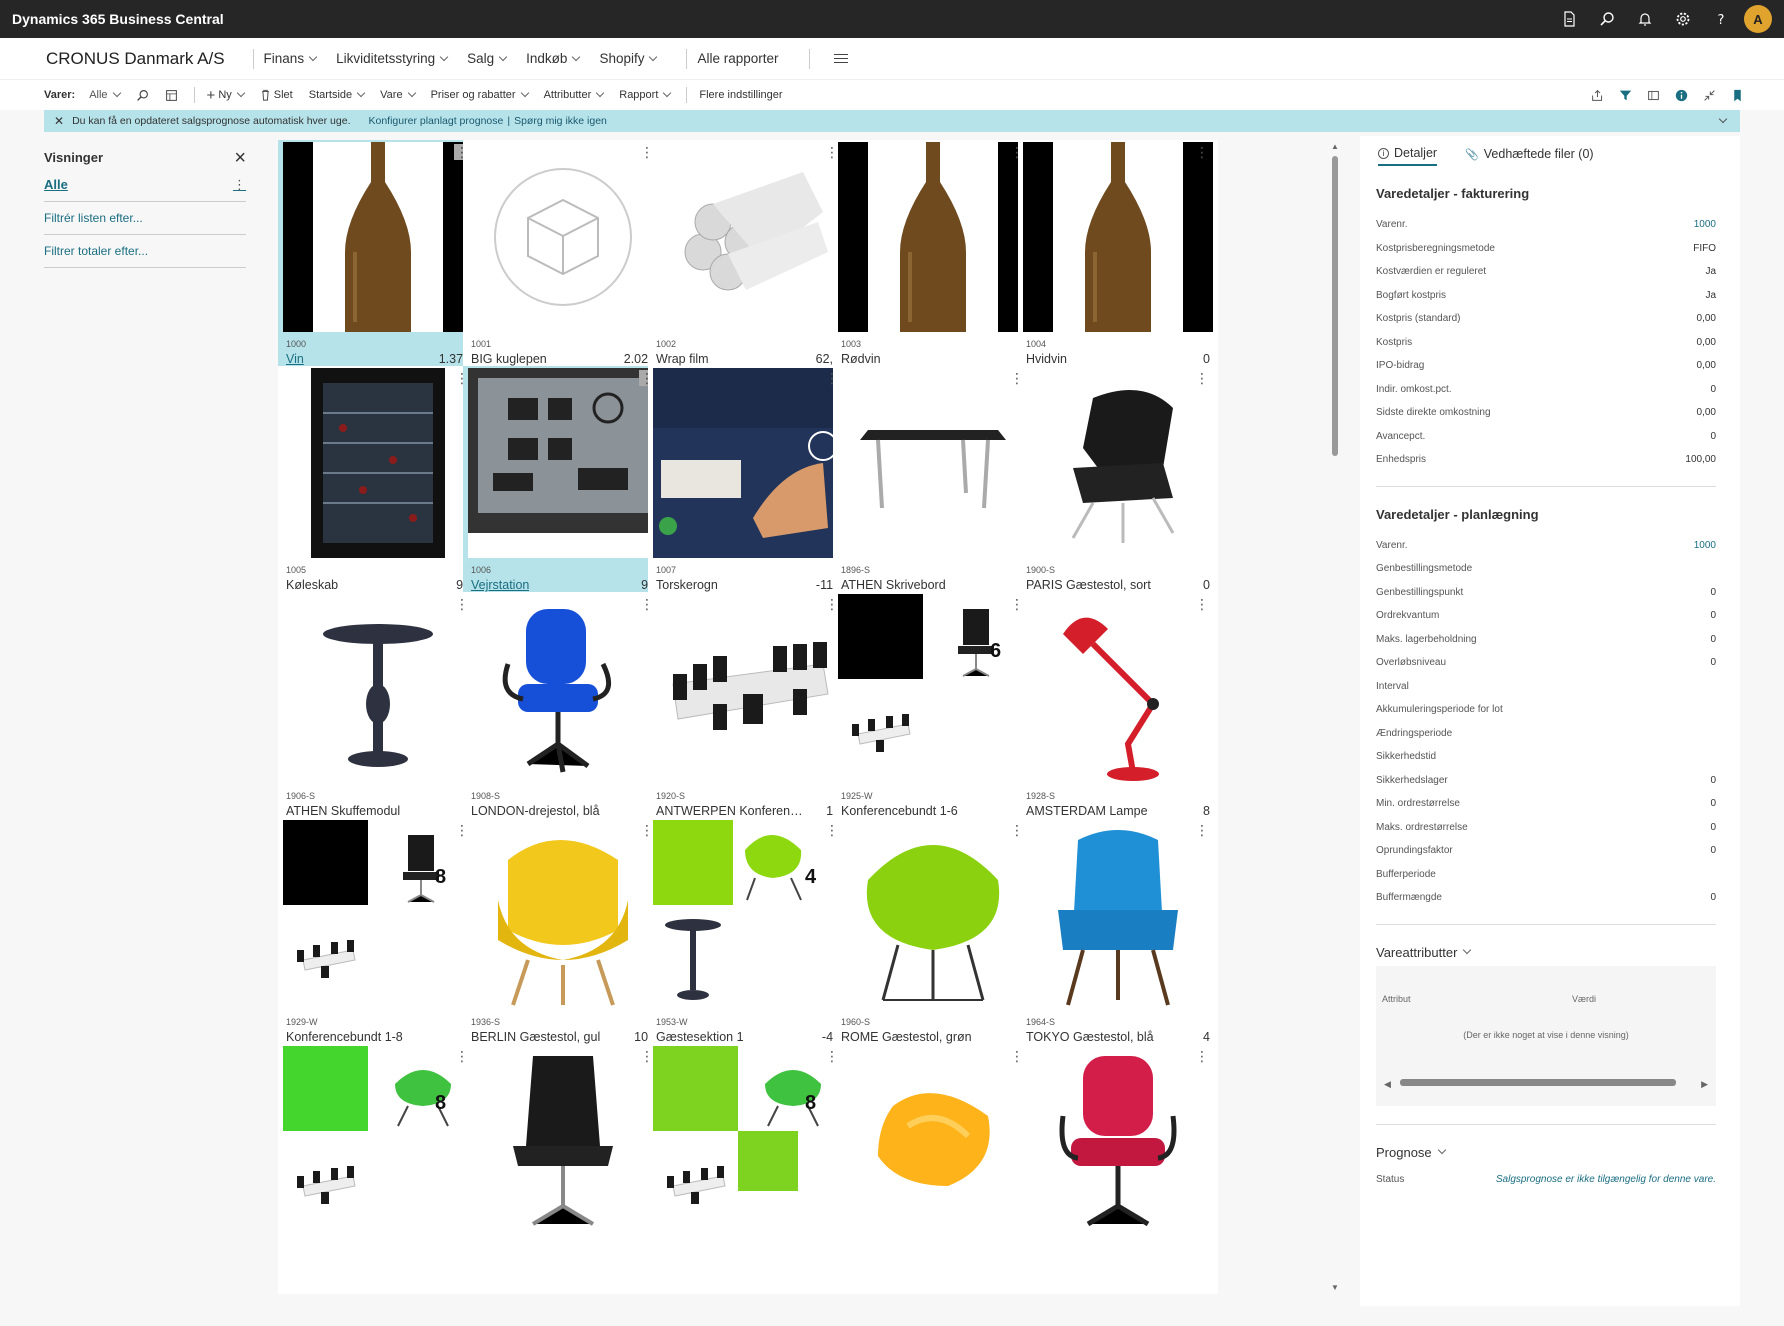 Image resolution: width=1784 pixels, height=1326 pixels. I want to click on nav-item-shopify: Shopify, so click(628, 58).